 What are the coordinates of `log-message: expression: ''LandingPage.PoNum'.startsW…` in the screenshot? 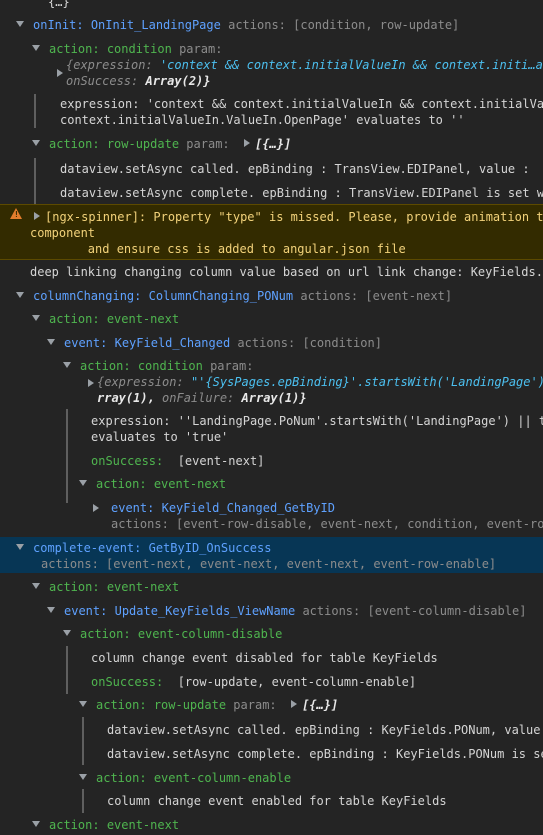 It's located at (317, 421).